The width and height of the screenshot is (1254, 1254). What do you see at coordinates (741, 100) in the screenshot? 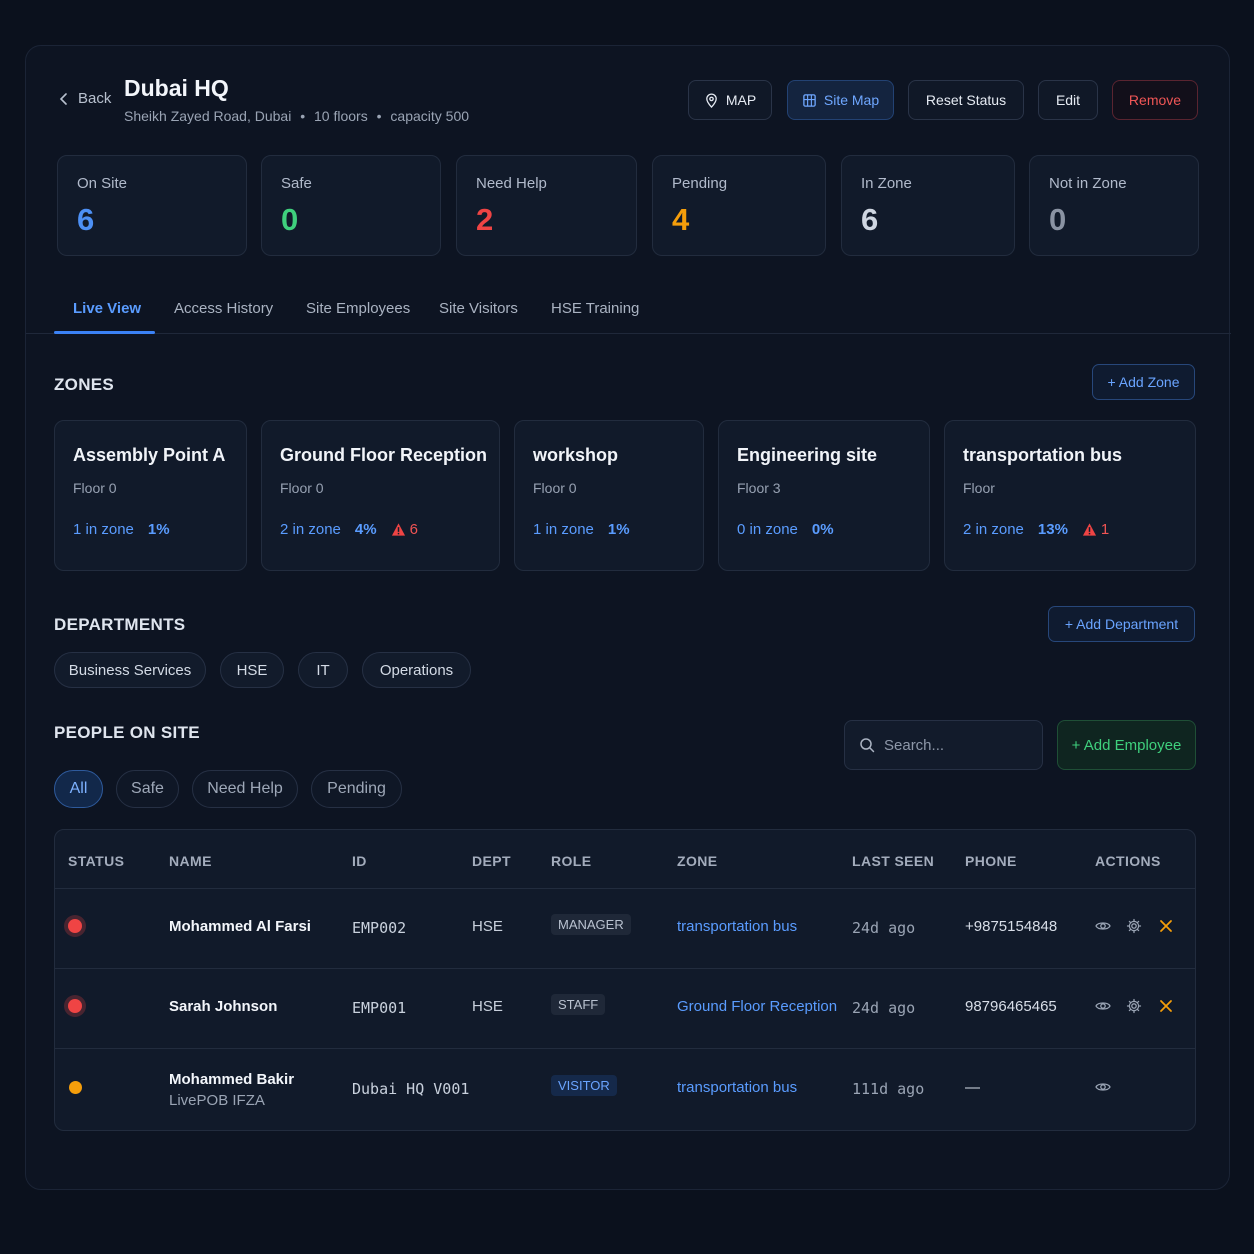
I see `map-button-label: MAP` at bounding box center [741, 100].